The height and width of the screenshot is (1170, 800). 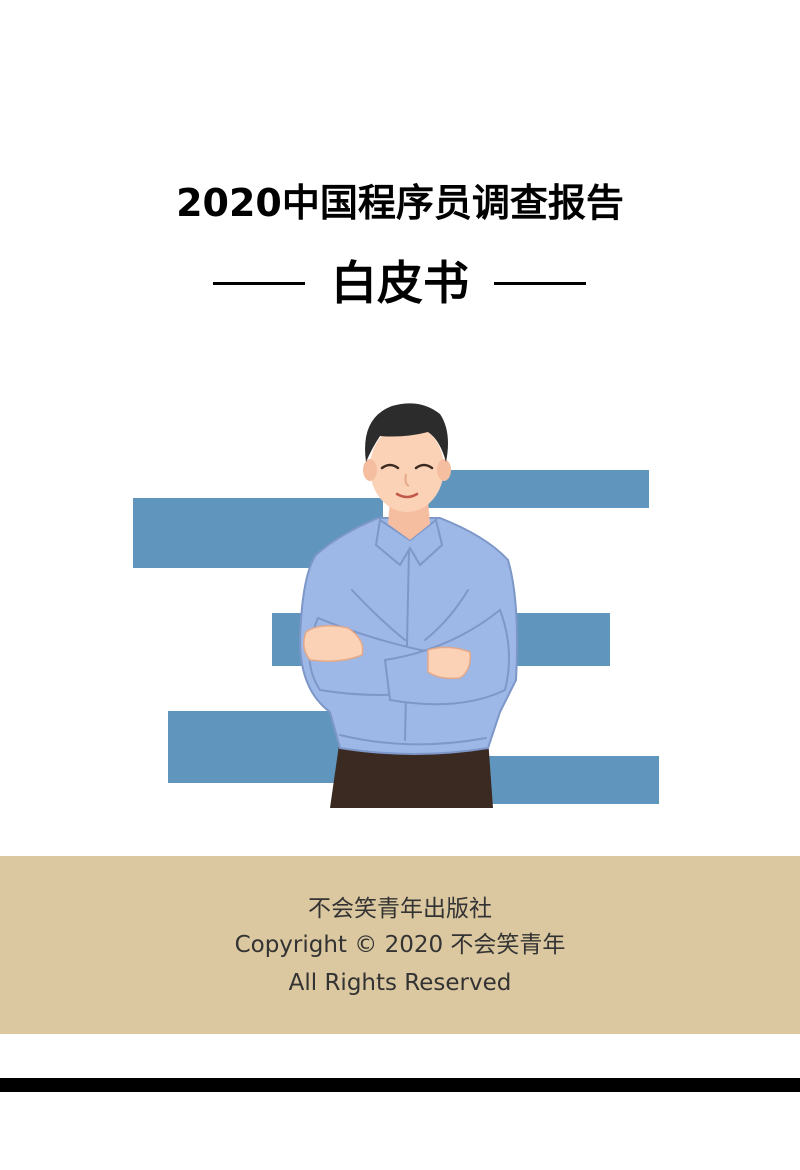 I want to click on report-title: 2020中国程序员调查报告, so click(x=400, y=203).